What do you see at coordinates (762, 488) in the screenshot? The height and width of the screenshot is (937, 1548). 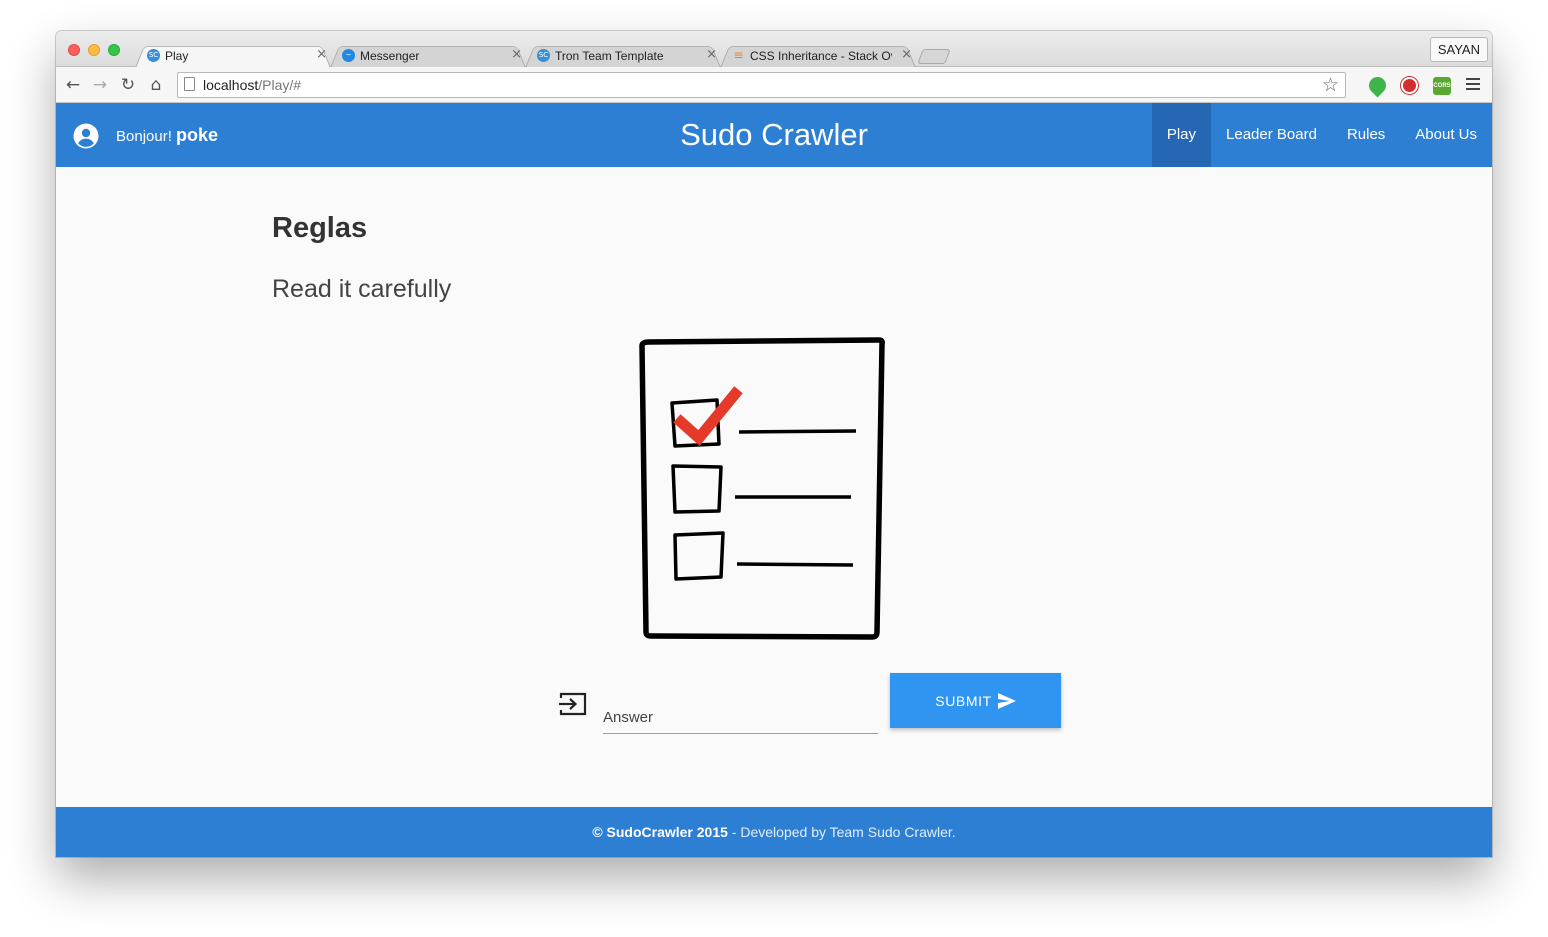 I see `checklist-illustration` at bounding box center [762, 488].